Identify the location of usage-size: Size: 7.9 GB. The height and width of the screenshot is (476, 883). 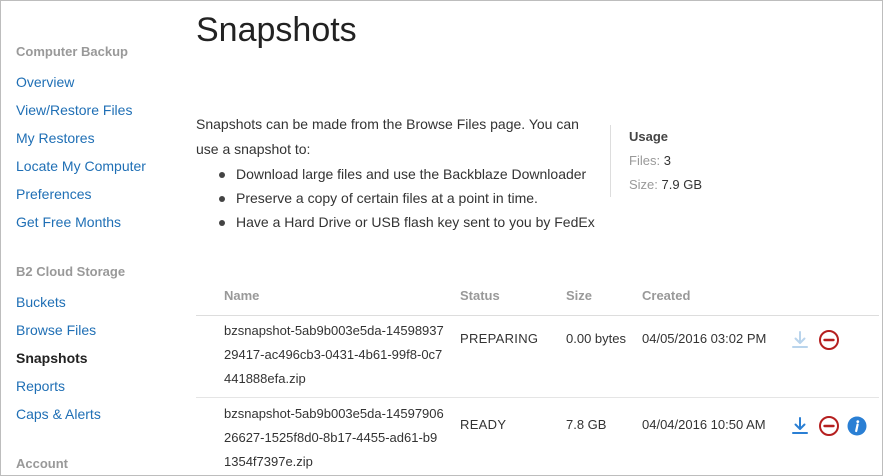
(665, 185).